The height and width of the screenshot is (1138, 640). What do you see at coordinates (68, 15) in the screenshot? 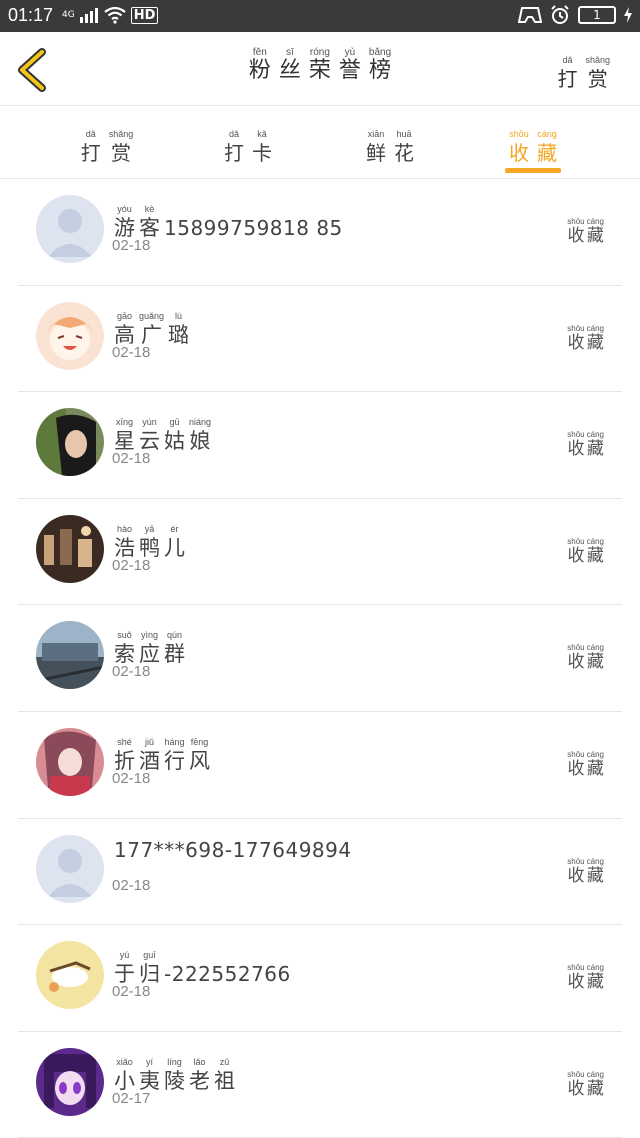
I see `network-label: 4G` at bounding box center [68, 15].